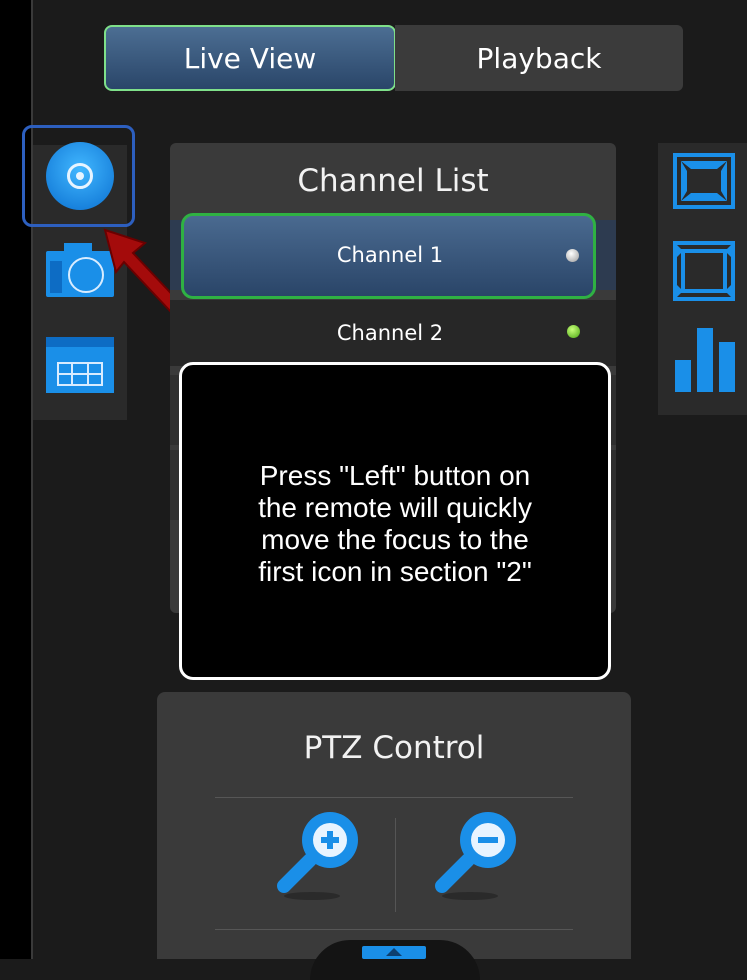 This screenshot has width=747, height=980. Describe the element at coordinates (390, 333) in the screenshot. I see `channel-2-label: Channel 2` at that location.